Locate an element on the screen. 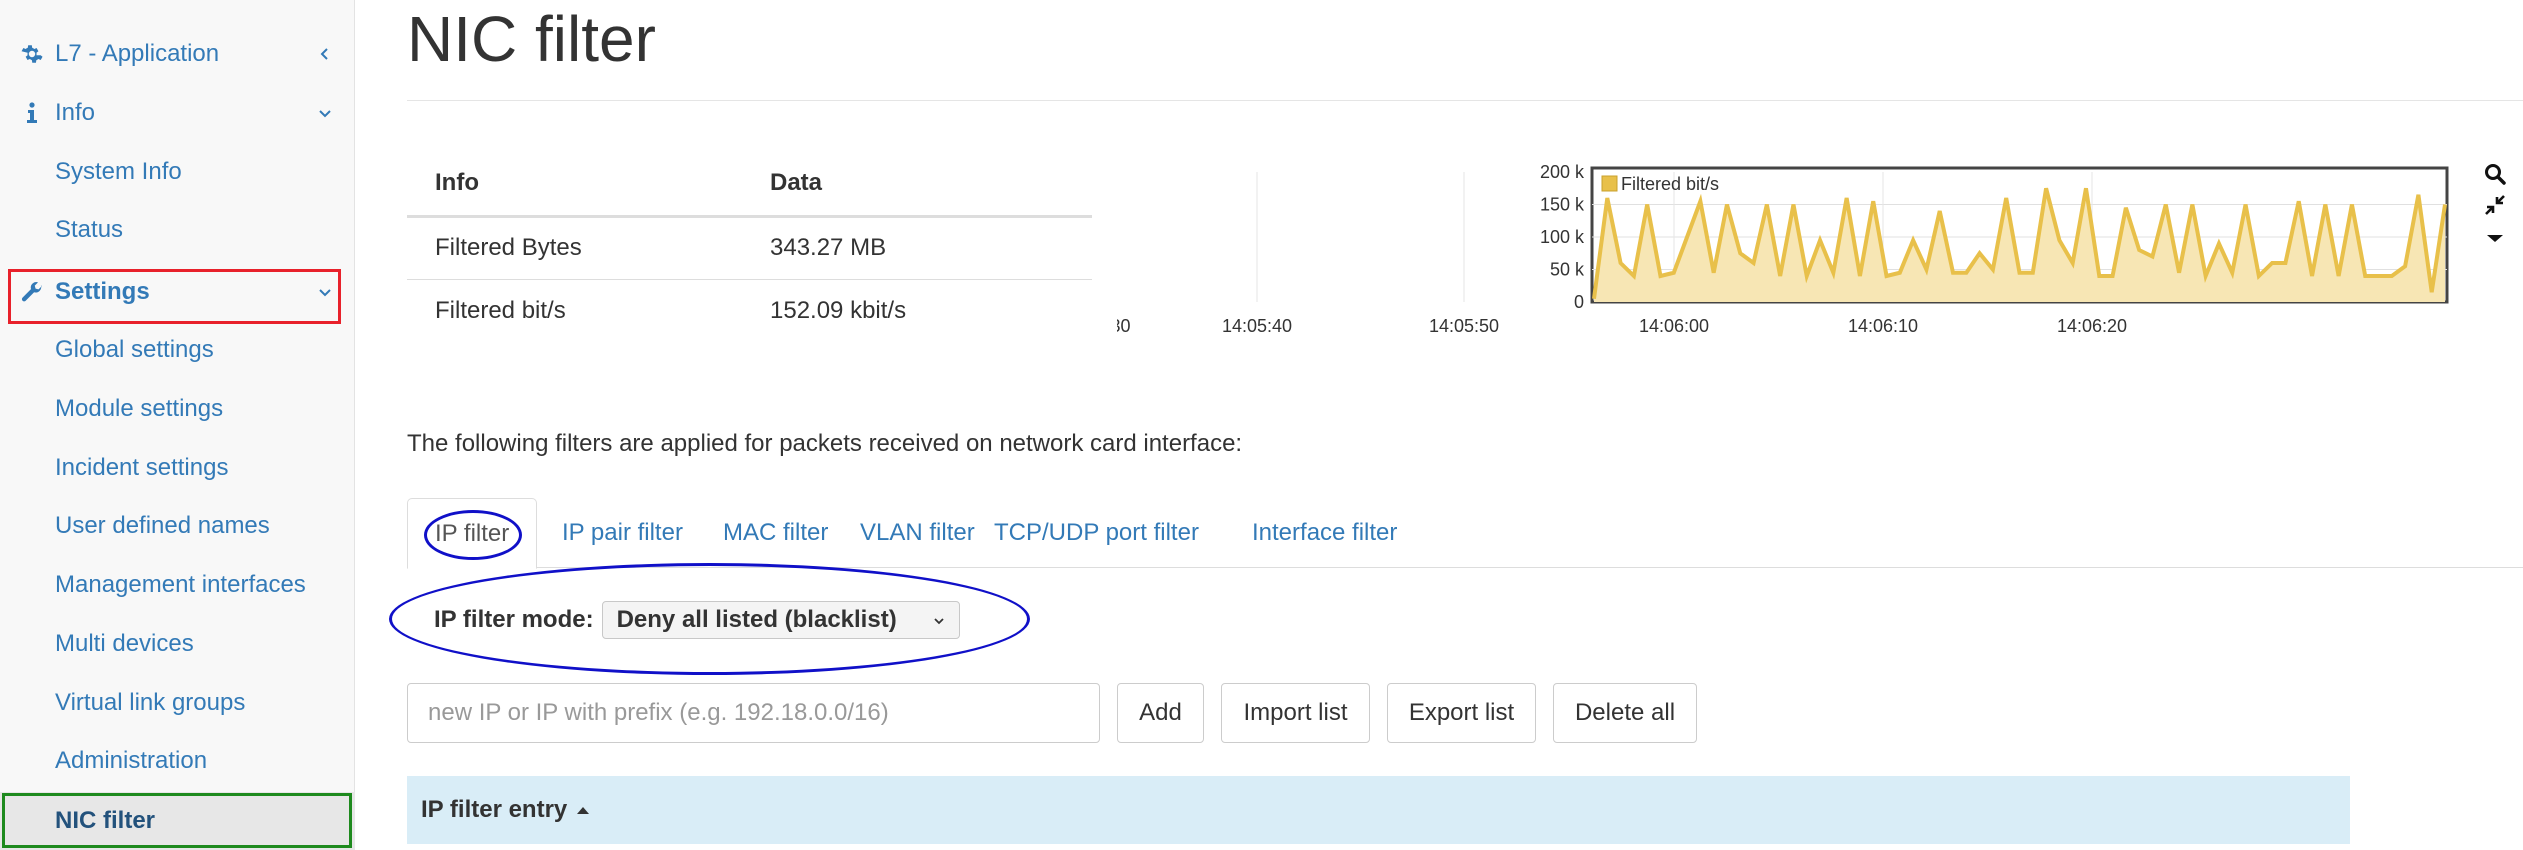 The height and width of the screenshot is (850, 2523). sidebar-item-label: Multi devices is located at coordinates (124, 643).